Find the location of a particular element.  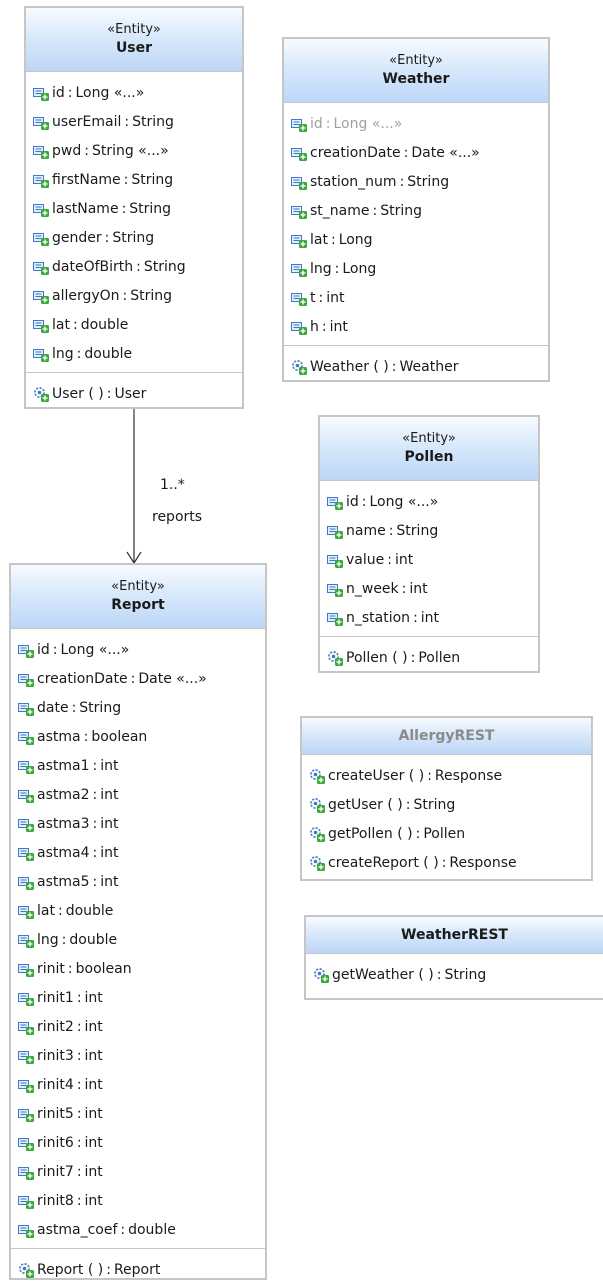

weatherrest-operations: getWeather ( ): String is located at coordinates (454, 973).